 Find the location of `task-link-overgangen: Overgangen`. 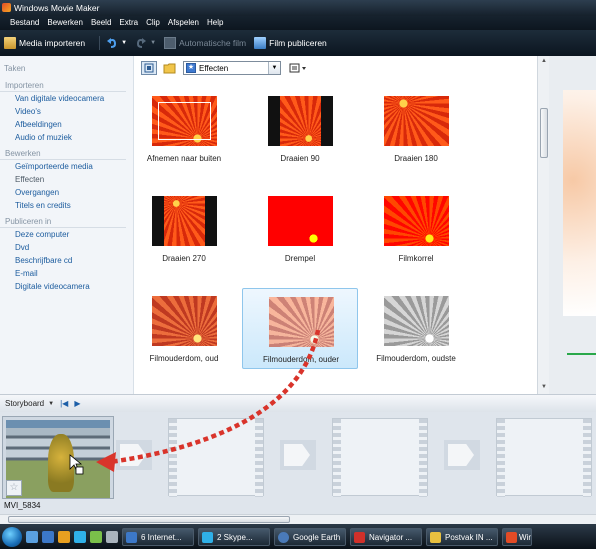

task-link-overgangen: Overgangen is located at coordinates (66, 192).